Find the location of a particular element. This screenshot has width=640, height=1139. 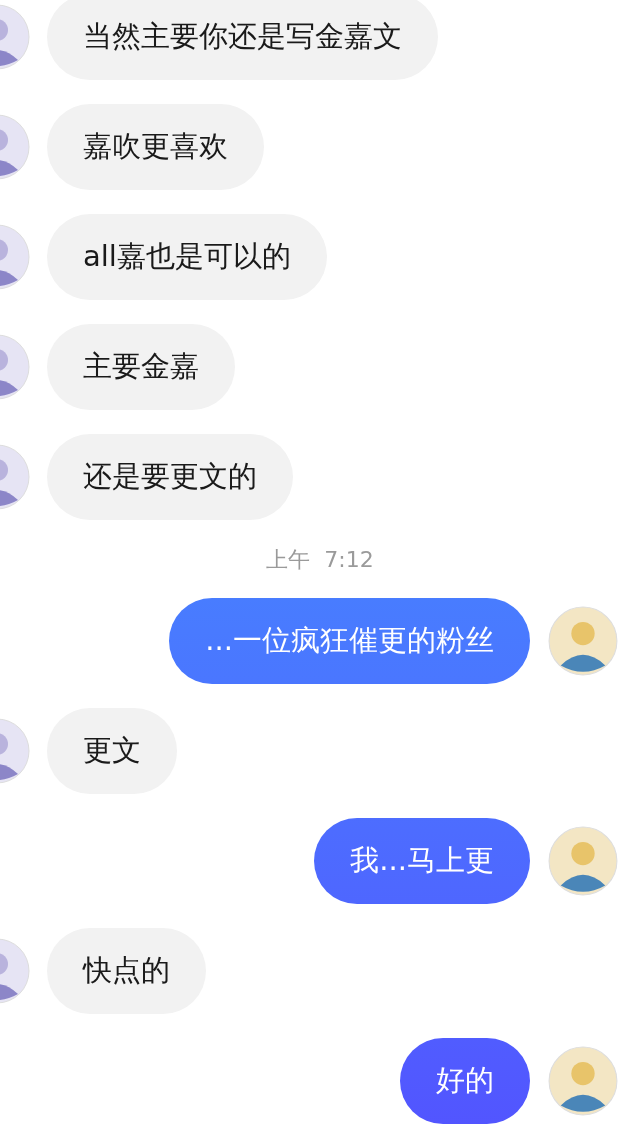

timestamp: 上午 7:12 is located at coordinates (320, 559).